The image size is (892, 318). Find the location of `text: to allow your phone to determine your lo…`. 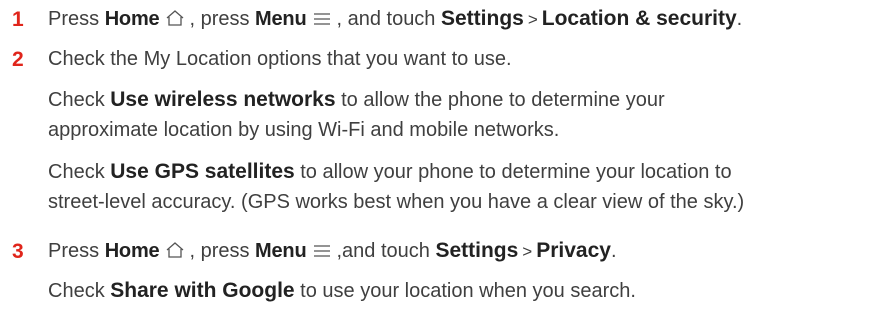

text: to allow your phone to determine your lo… is located at coordinates (513, 172).